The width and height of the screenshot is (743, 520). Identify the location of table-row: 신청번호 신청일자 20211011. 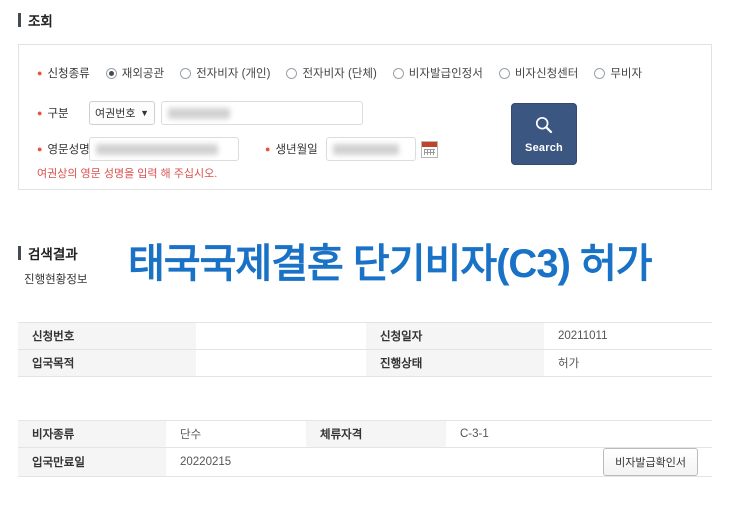
(365, 336).